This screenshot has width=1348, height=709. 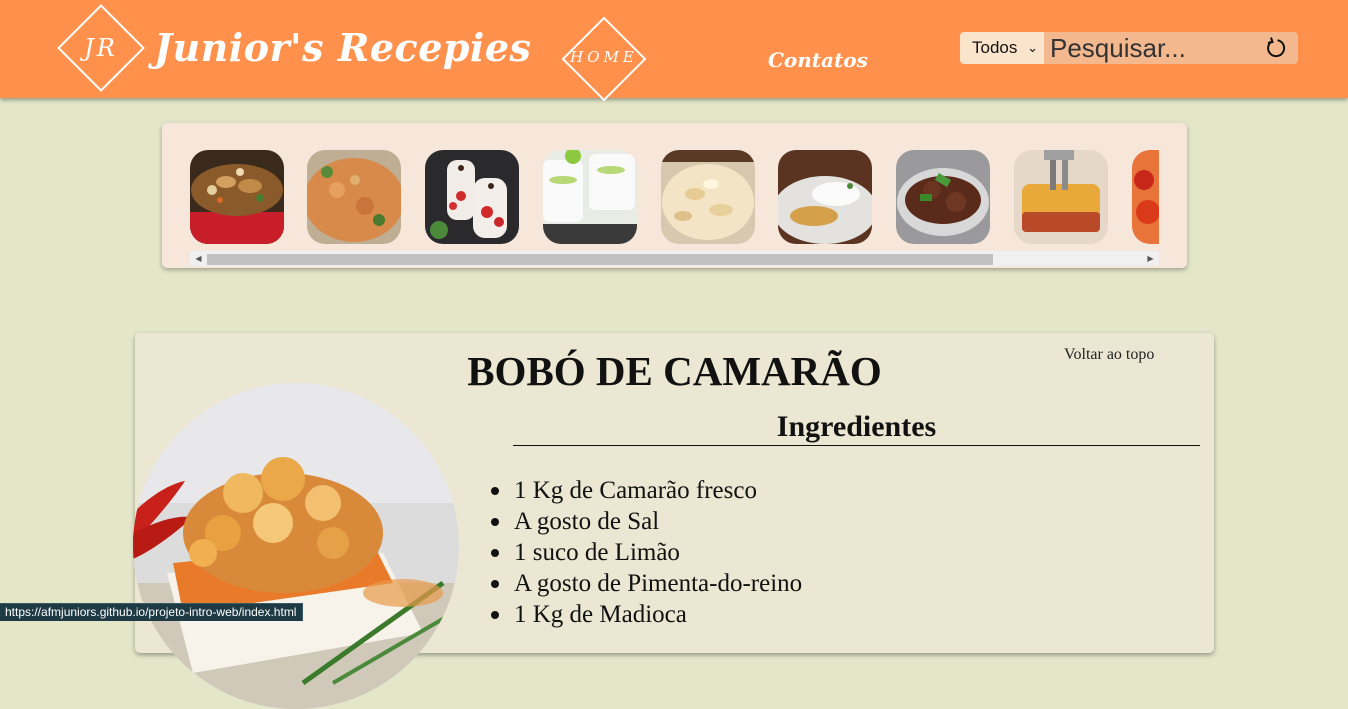 What do you see at coordinates (1276, 48) in the screenshot?
I see `refresh-icon` at bounding box center [1276, 48].